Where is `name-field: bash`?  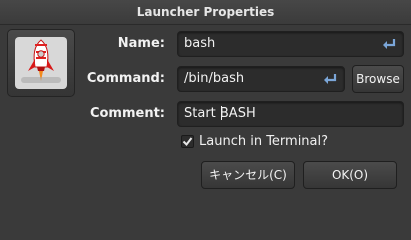
name-field: bash is located at coordinates (290, 44).